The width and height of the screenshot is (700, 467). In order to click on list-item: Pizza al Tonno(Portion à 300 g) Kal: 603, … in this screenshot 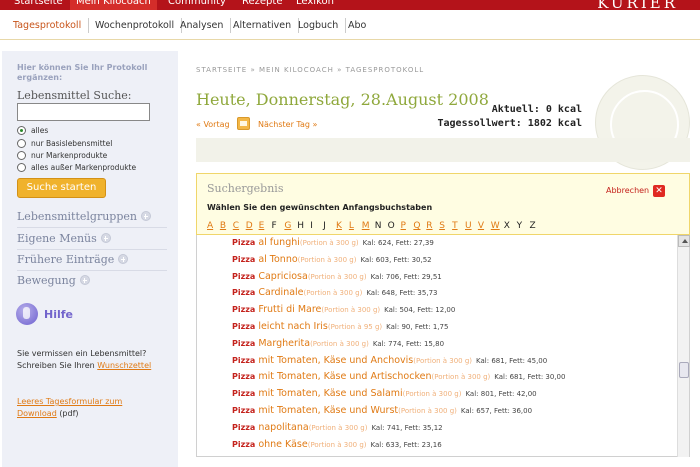, I will do `click(332, 260)`.